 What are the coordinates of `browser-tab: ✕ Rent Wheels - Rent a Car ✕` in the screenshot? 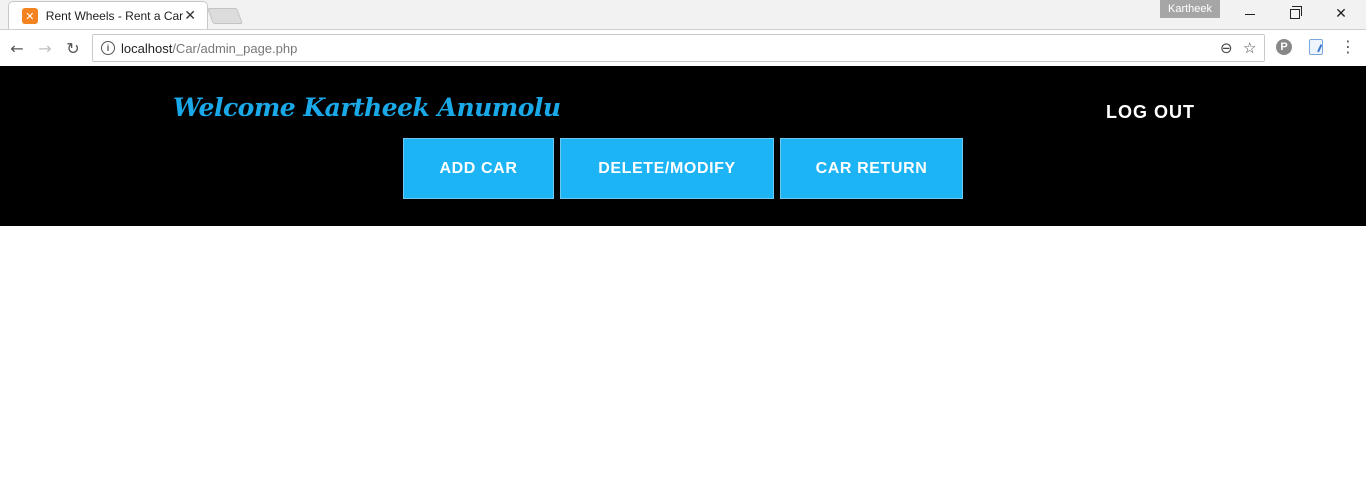 It's located at (108, 15).